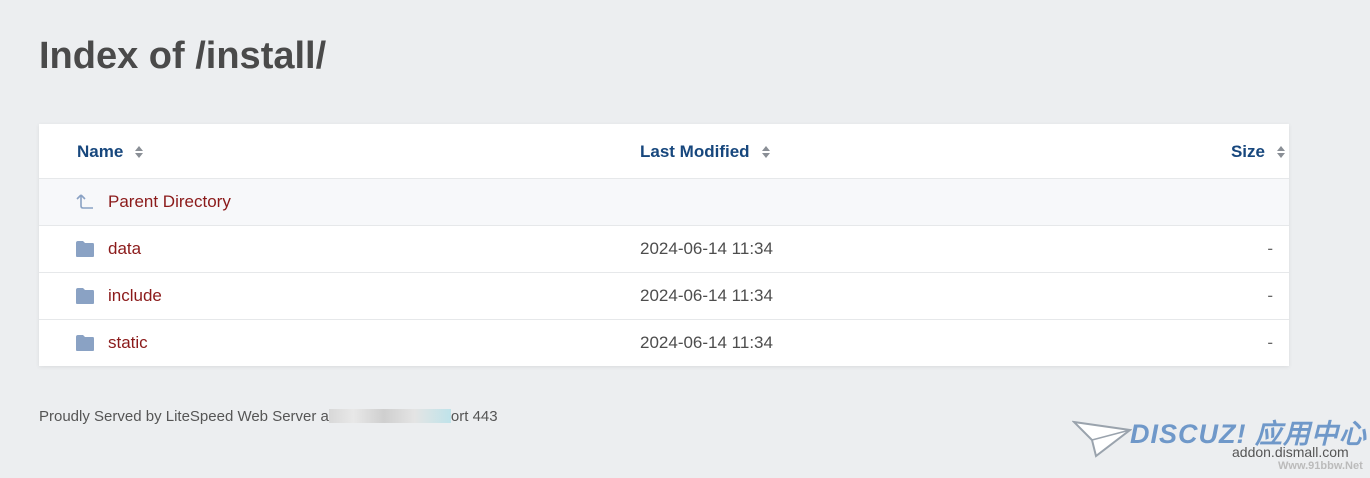 The image size is (1370, 478). Describe the element at coordinates (84, 201) in the screenshot. I see `parent-directory-icon` at that location.